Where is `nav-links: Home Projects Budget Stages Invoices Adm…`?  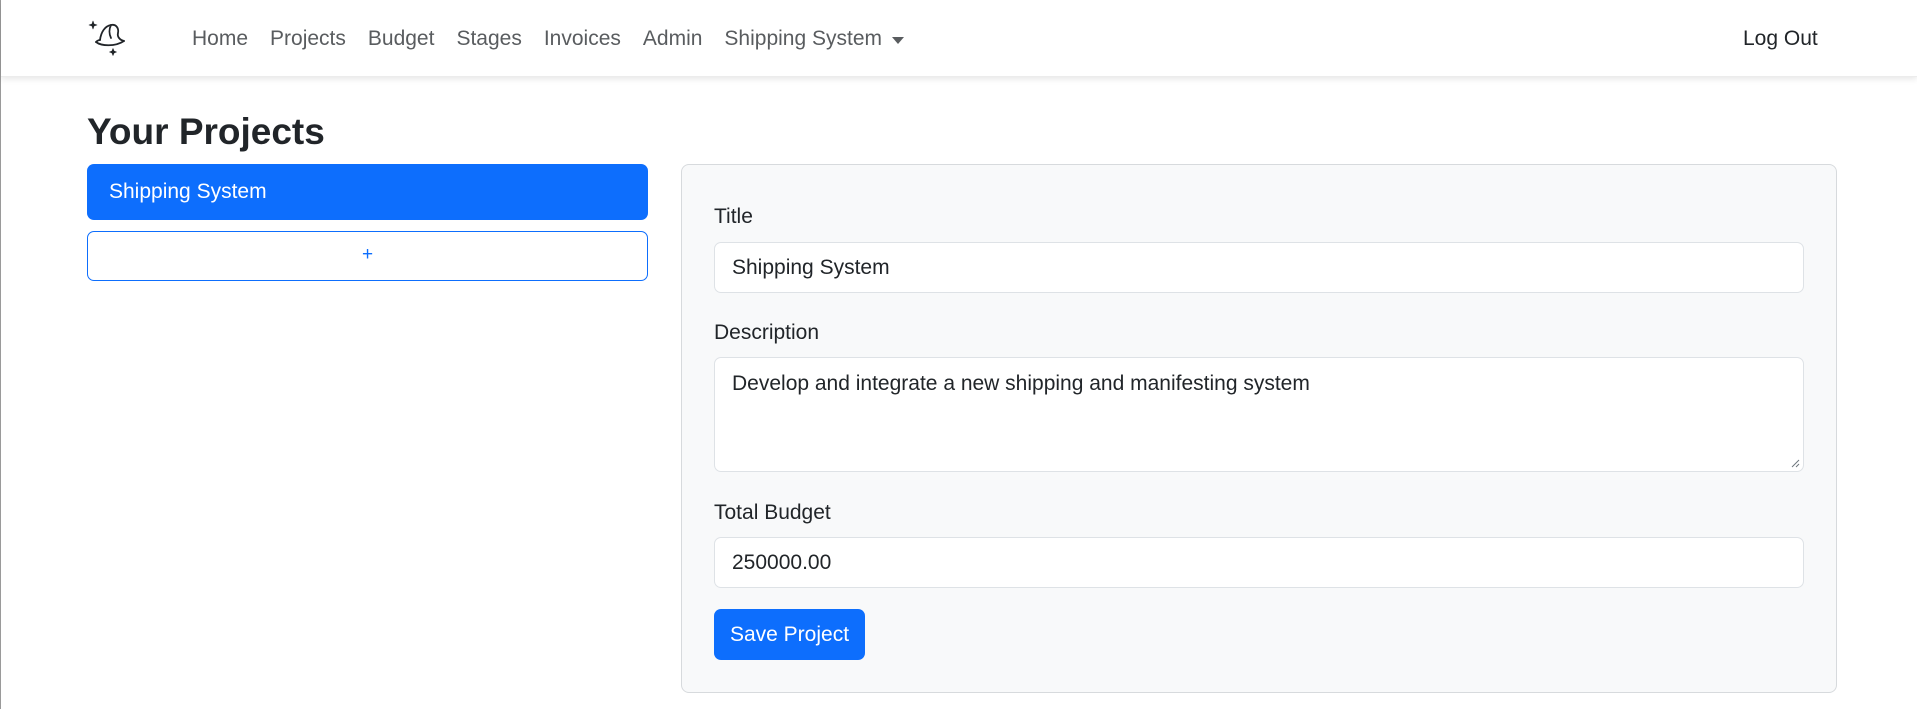
nav-links: Home Projects Budget Stages Invoices Adm… is located at coordinates (548, 39).